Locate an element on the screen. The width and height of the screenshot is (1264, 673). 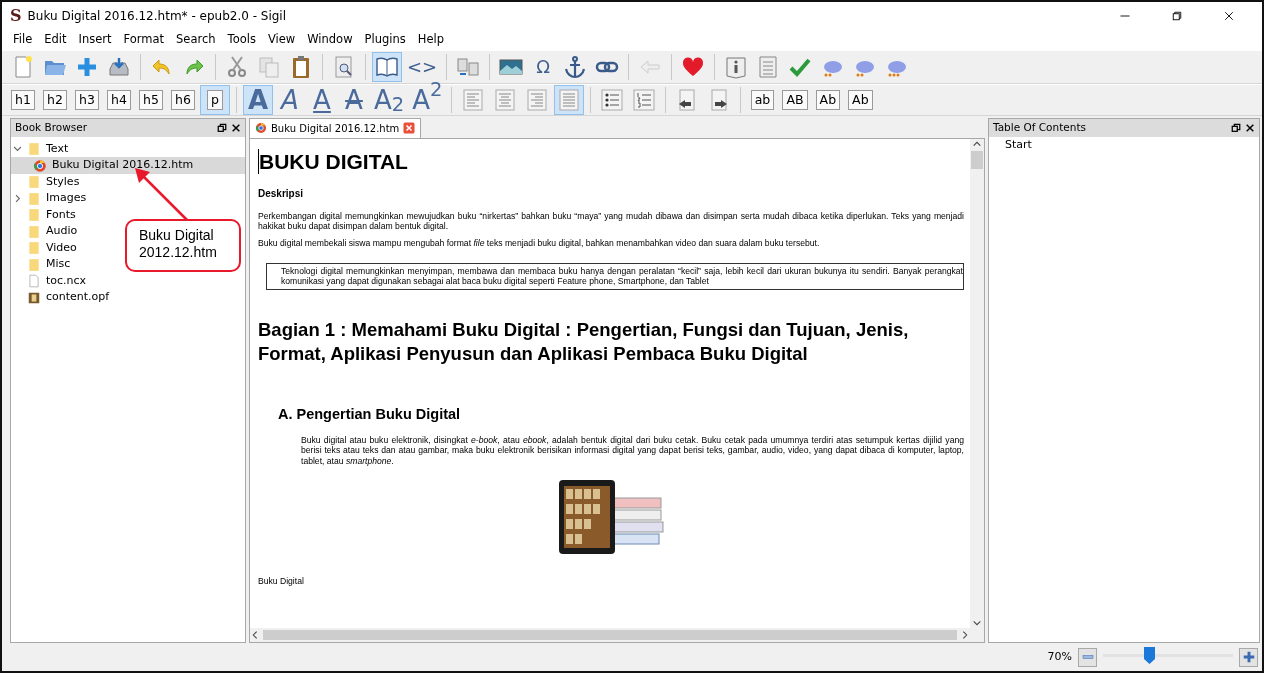
plus-icon is located at coordinates (1248, 657).